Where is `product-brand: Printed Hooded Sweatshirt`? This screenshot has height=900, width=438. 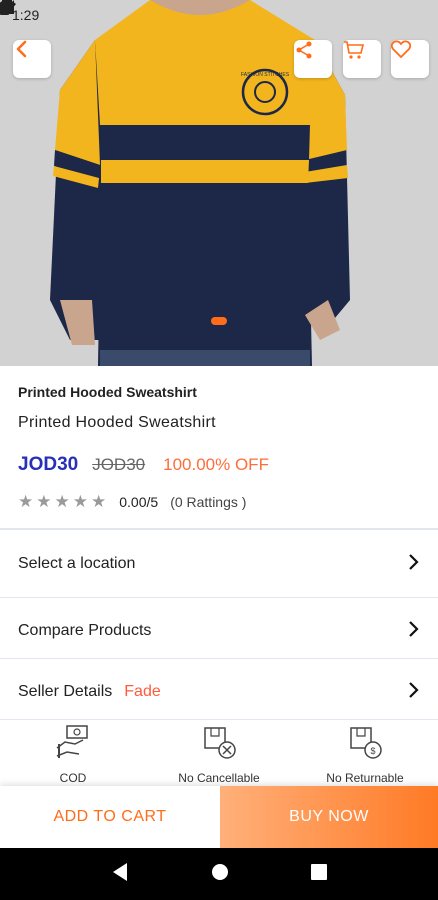
product-brand: Printed Hooded Sweatshirt is located at coordinates (107, 392).